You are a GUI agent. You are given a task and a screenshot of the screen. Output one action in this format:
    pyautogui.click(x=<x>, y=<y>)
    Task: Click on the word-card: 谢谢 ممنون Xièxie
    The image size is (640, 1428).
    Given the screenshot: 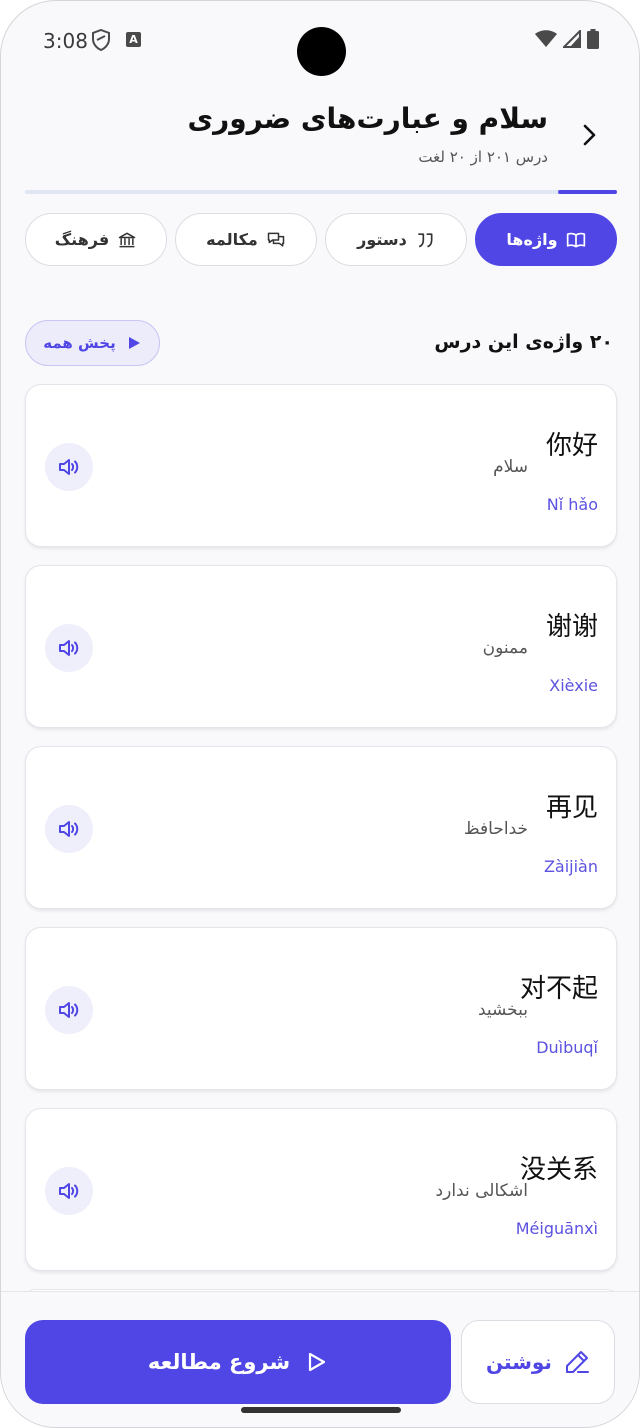 What is the action you would take?
    pyautogui.click(x=321, y=646)
    